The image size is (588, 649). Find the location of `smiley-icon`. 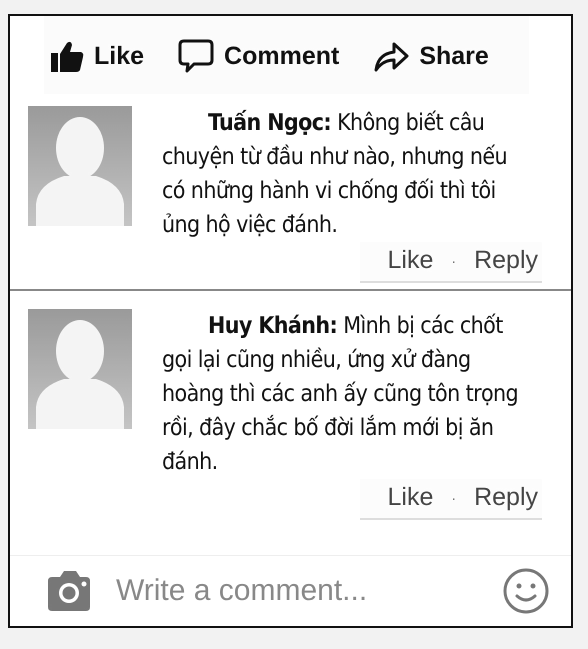

smiley-icon is located at coordinates (526, 591).